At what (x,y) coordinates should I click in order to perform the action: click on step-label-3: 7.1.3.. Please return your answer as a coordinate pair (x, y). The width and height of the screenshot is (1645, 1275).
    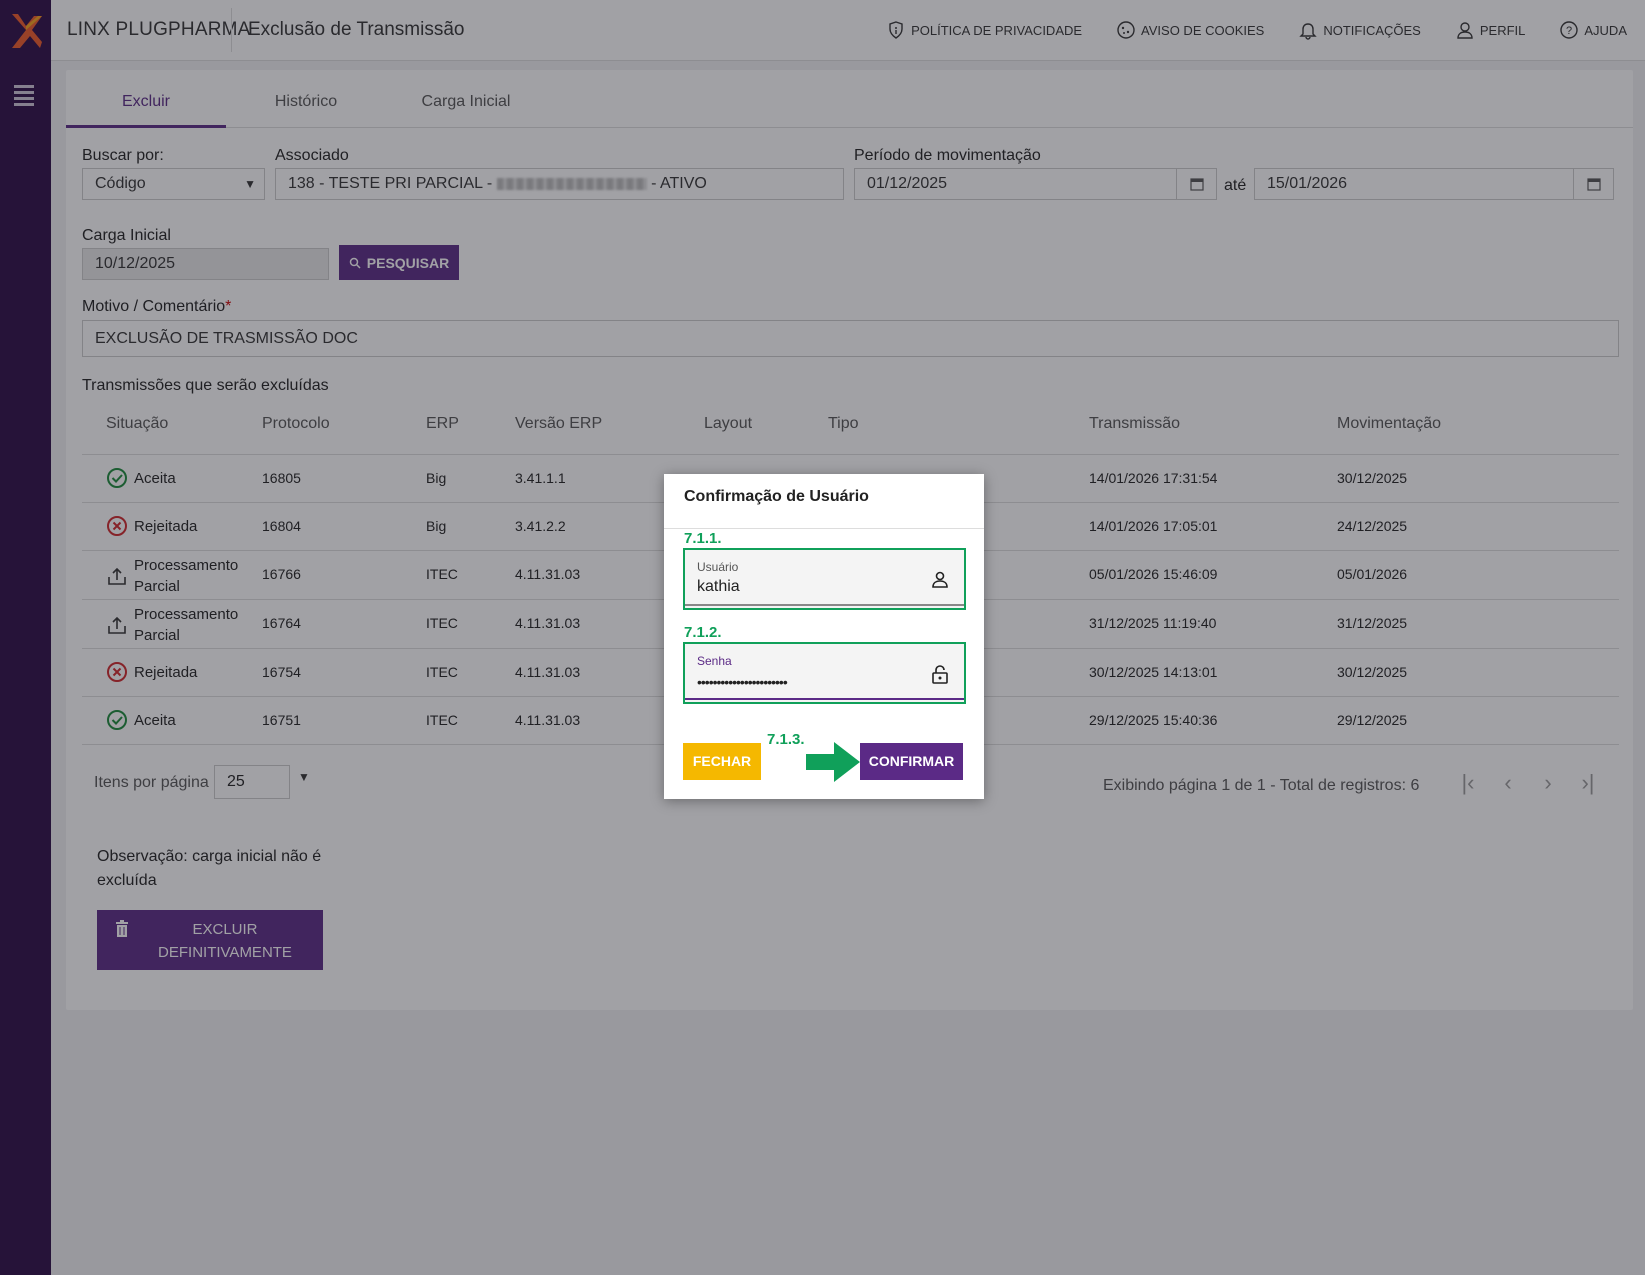
    Looking at the image, I should click on (786, 739).